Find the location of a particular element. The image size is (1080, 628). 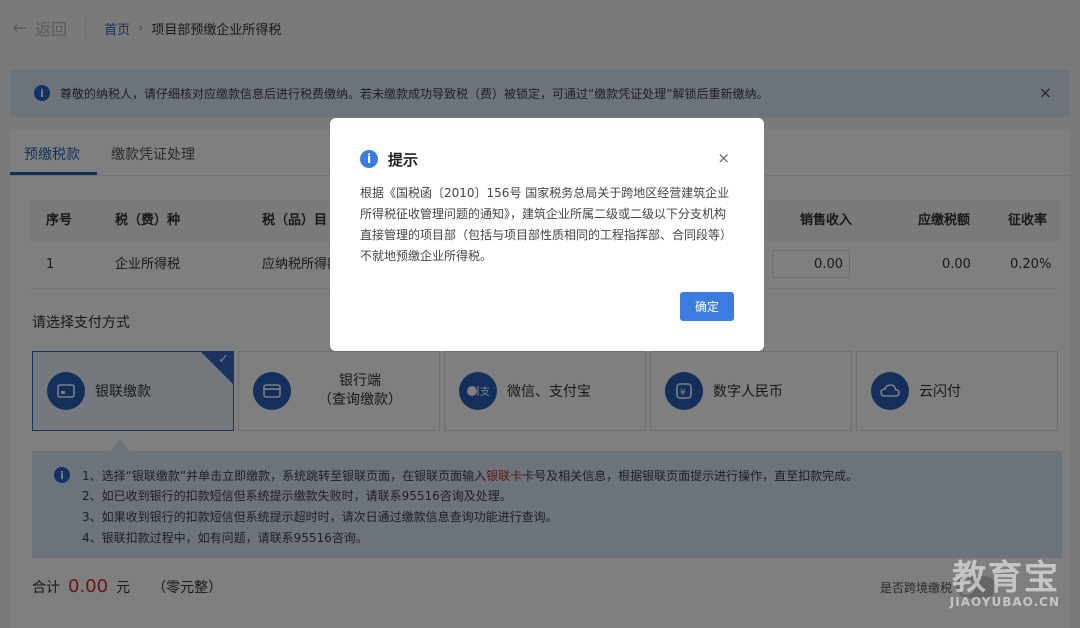

watermark-logo: 教育宝 JIAOYUBAO.CN is located at coordinates (1005, 579).